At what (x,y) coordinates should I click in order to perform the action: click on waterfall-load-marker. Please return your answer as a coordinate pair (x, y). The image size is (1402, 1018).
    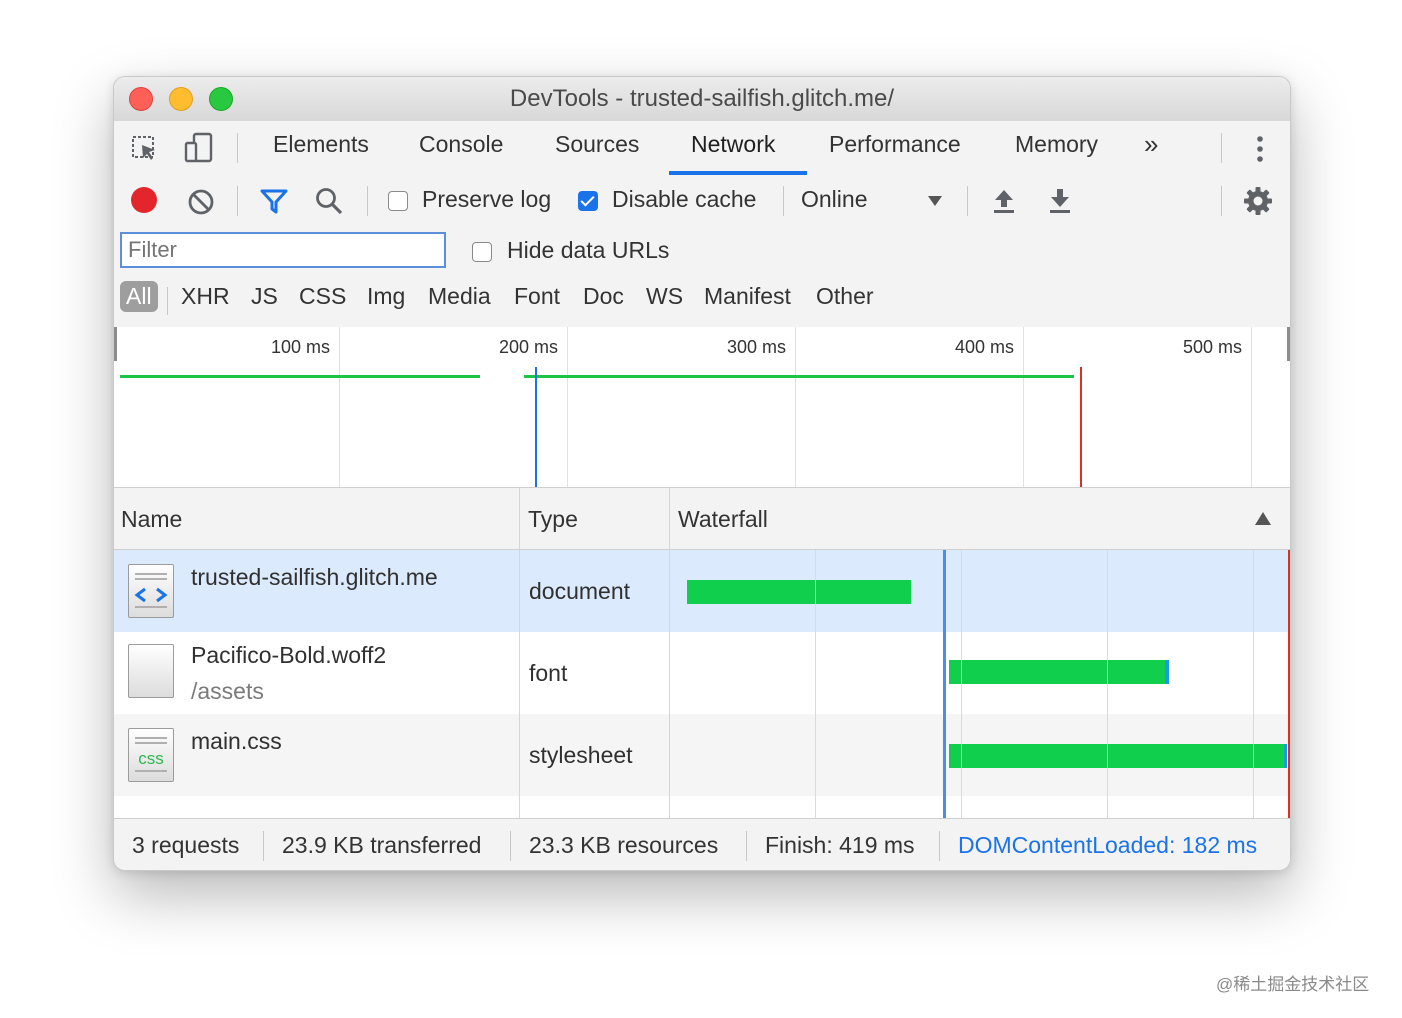
    Looking at the image, I should click on (1289, 684).